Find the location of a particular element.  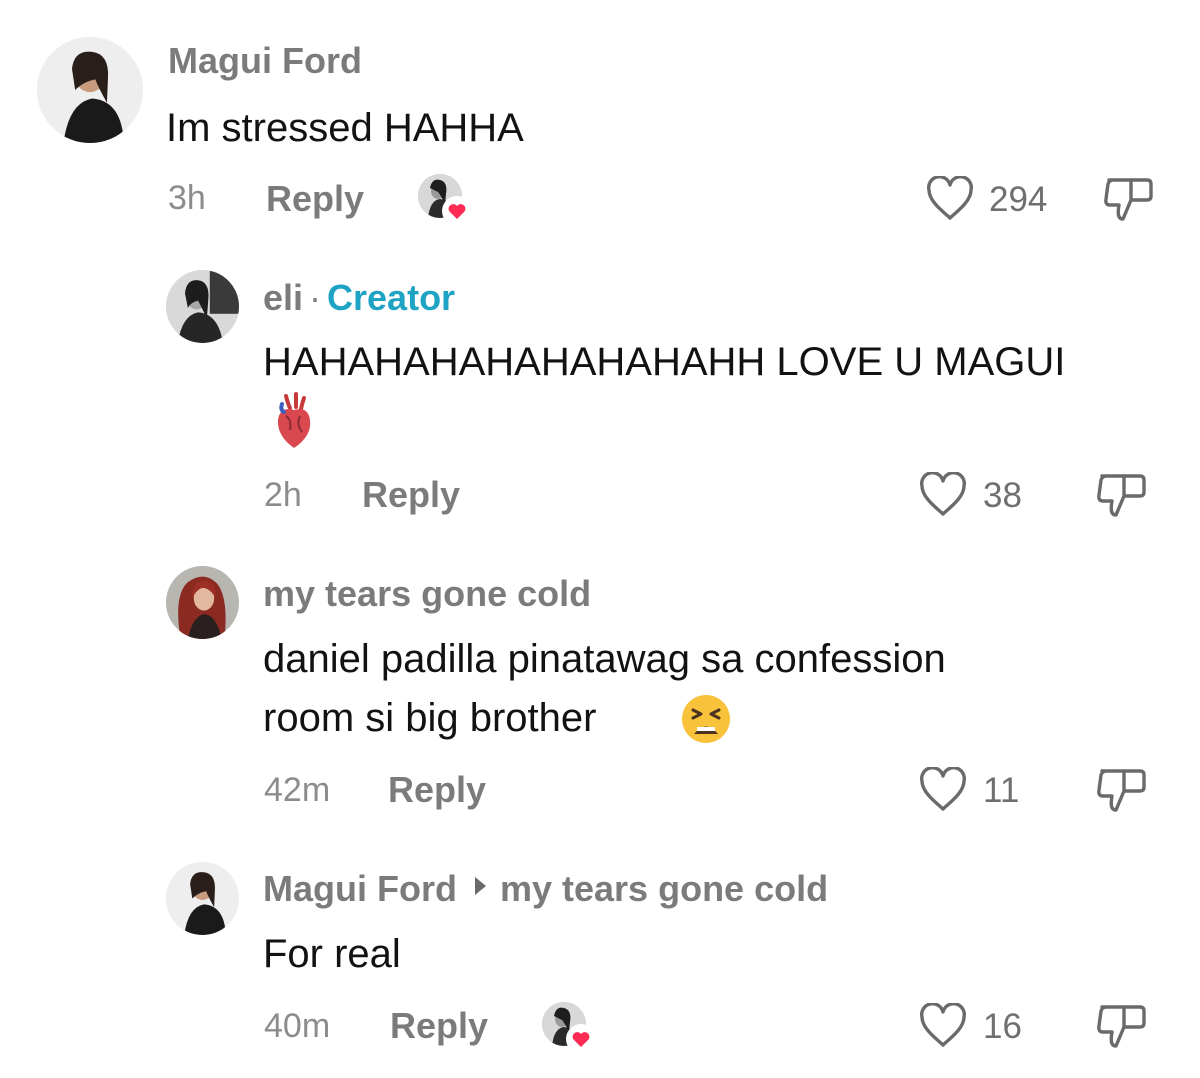

author-name: my tears gone cold is located at coordinates (427, 594).